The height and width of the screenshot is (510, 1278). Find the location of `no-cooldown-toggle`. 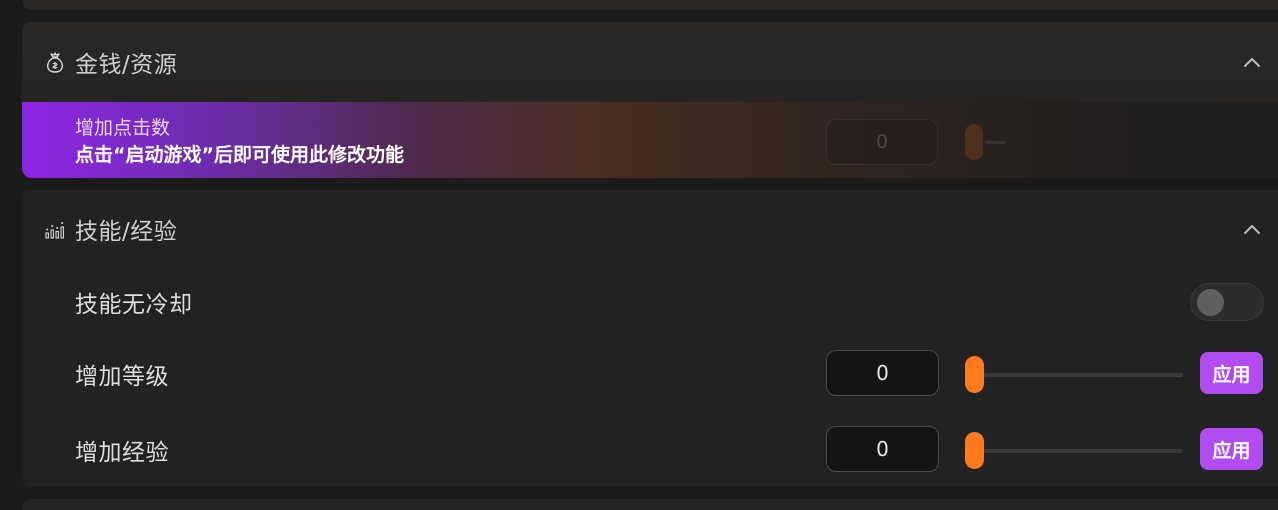

no-cooldown-toggle is located at coordinates (1227, 302).